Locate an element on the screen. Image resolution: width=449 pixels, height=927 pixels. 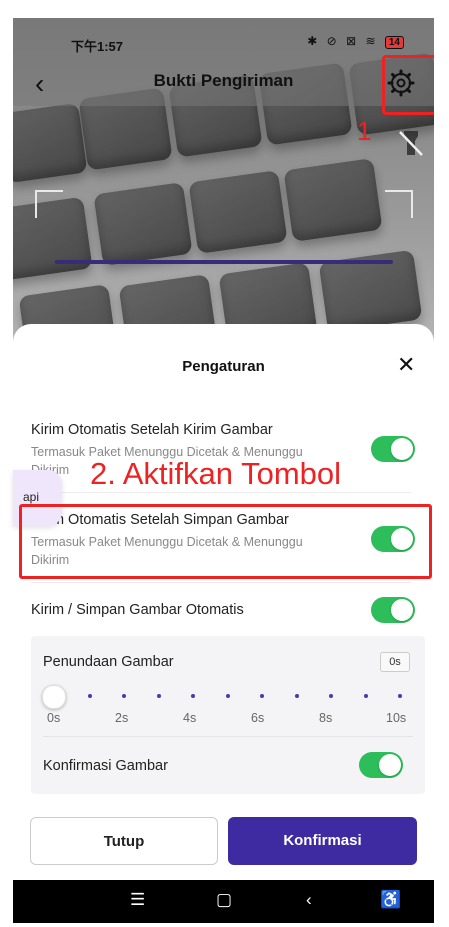
status-time: 下午1:57 is located at coordinates (97, 46).